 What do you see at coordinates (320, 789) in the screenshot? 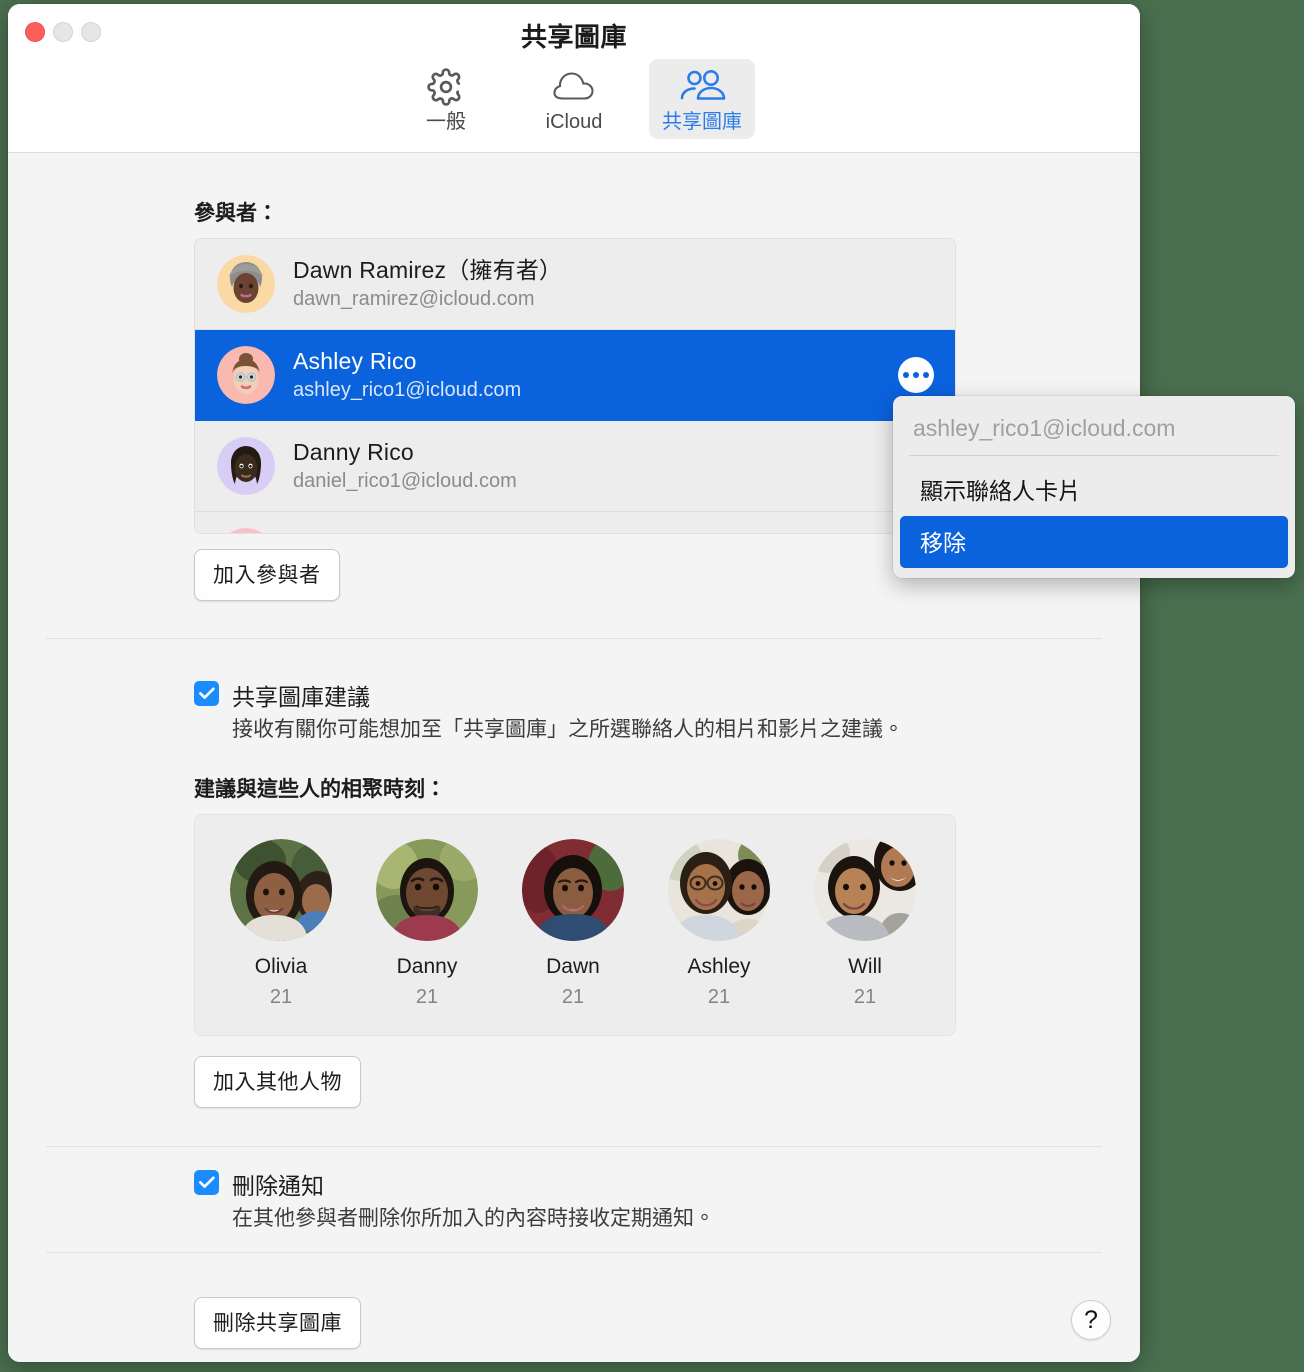
I see `suggest-people-label: 建議與這些人的相聚時刻：` at bounding box center [320, 789].